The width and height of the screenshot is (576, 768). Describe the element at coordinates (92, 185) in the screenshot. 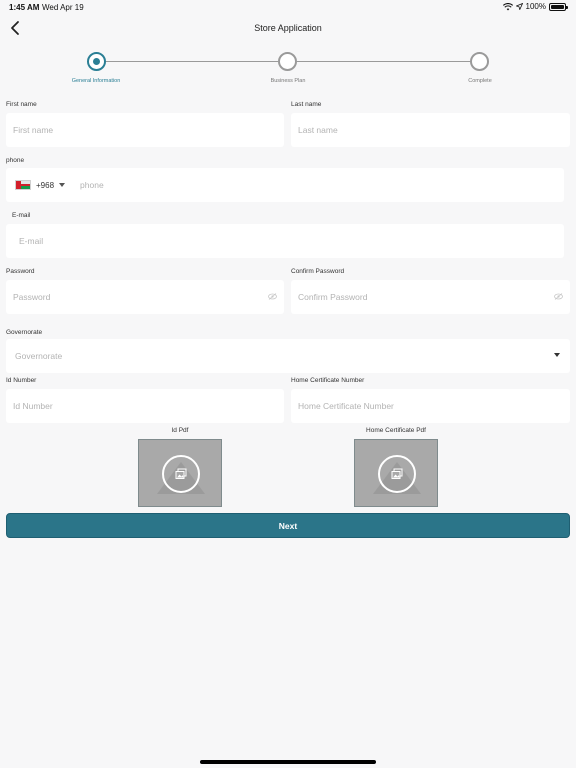

I see `phone-placeholder: phone` at that location.